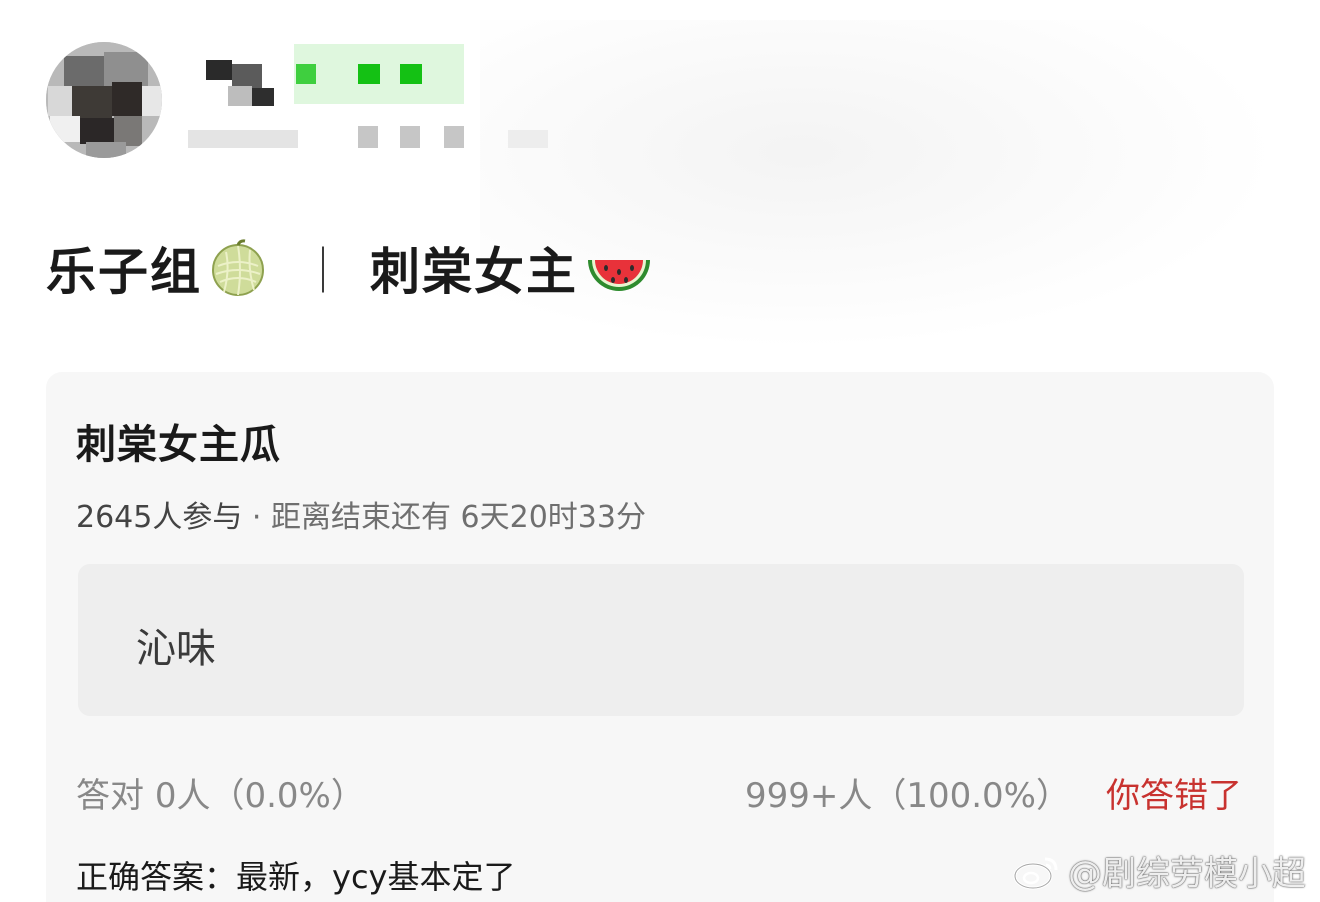 This screenshot has height=902, width=1320. I want to click on watermark-text: @剧综劳模小超, so click(1187, 874).